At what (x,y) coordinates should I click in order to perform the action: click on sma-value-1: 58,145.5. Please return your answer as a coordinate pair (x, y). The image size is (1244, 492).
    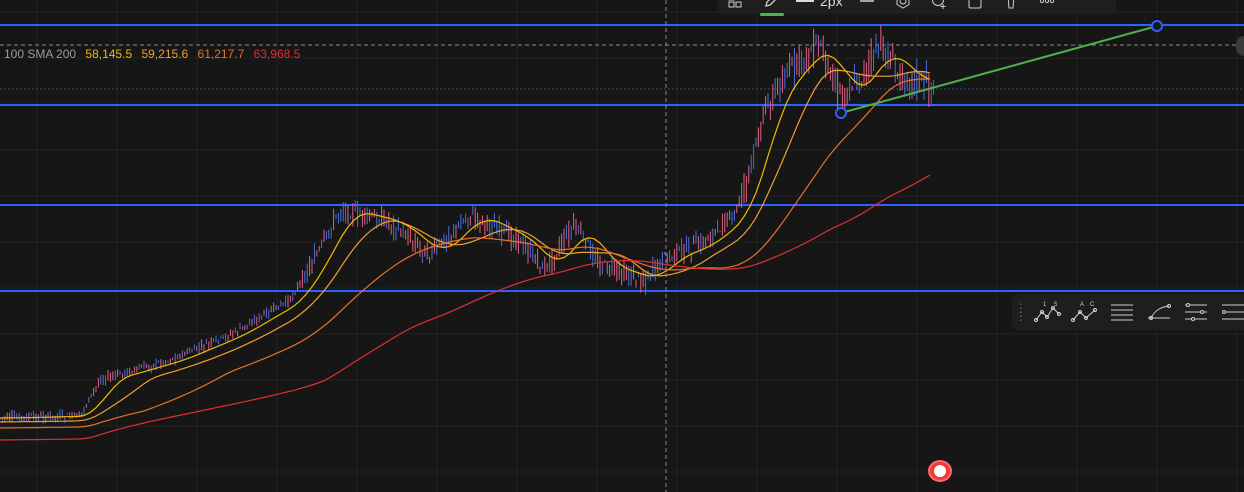
    Looking at the image, I should click on (109, 54).